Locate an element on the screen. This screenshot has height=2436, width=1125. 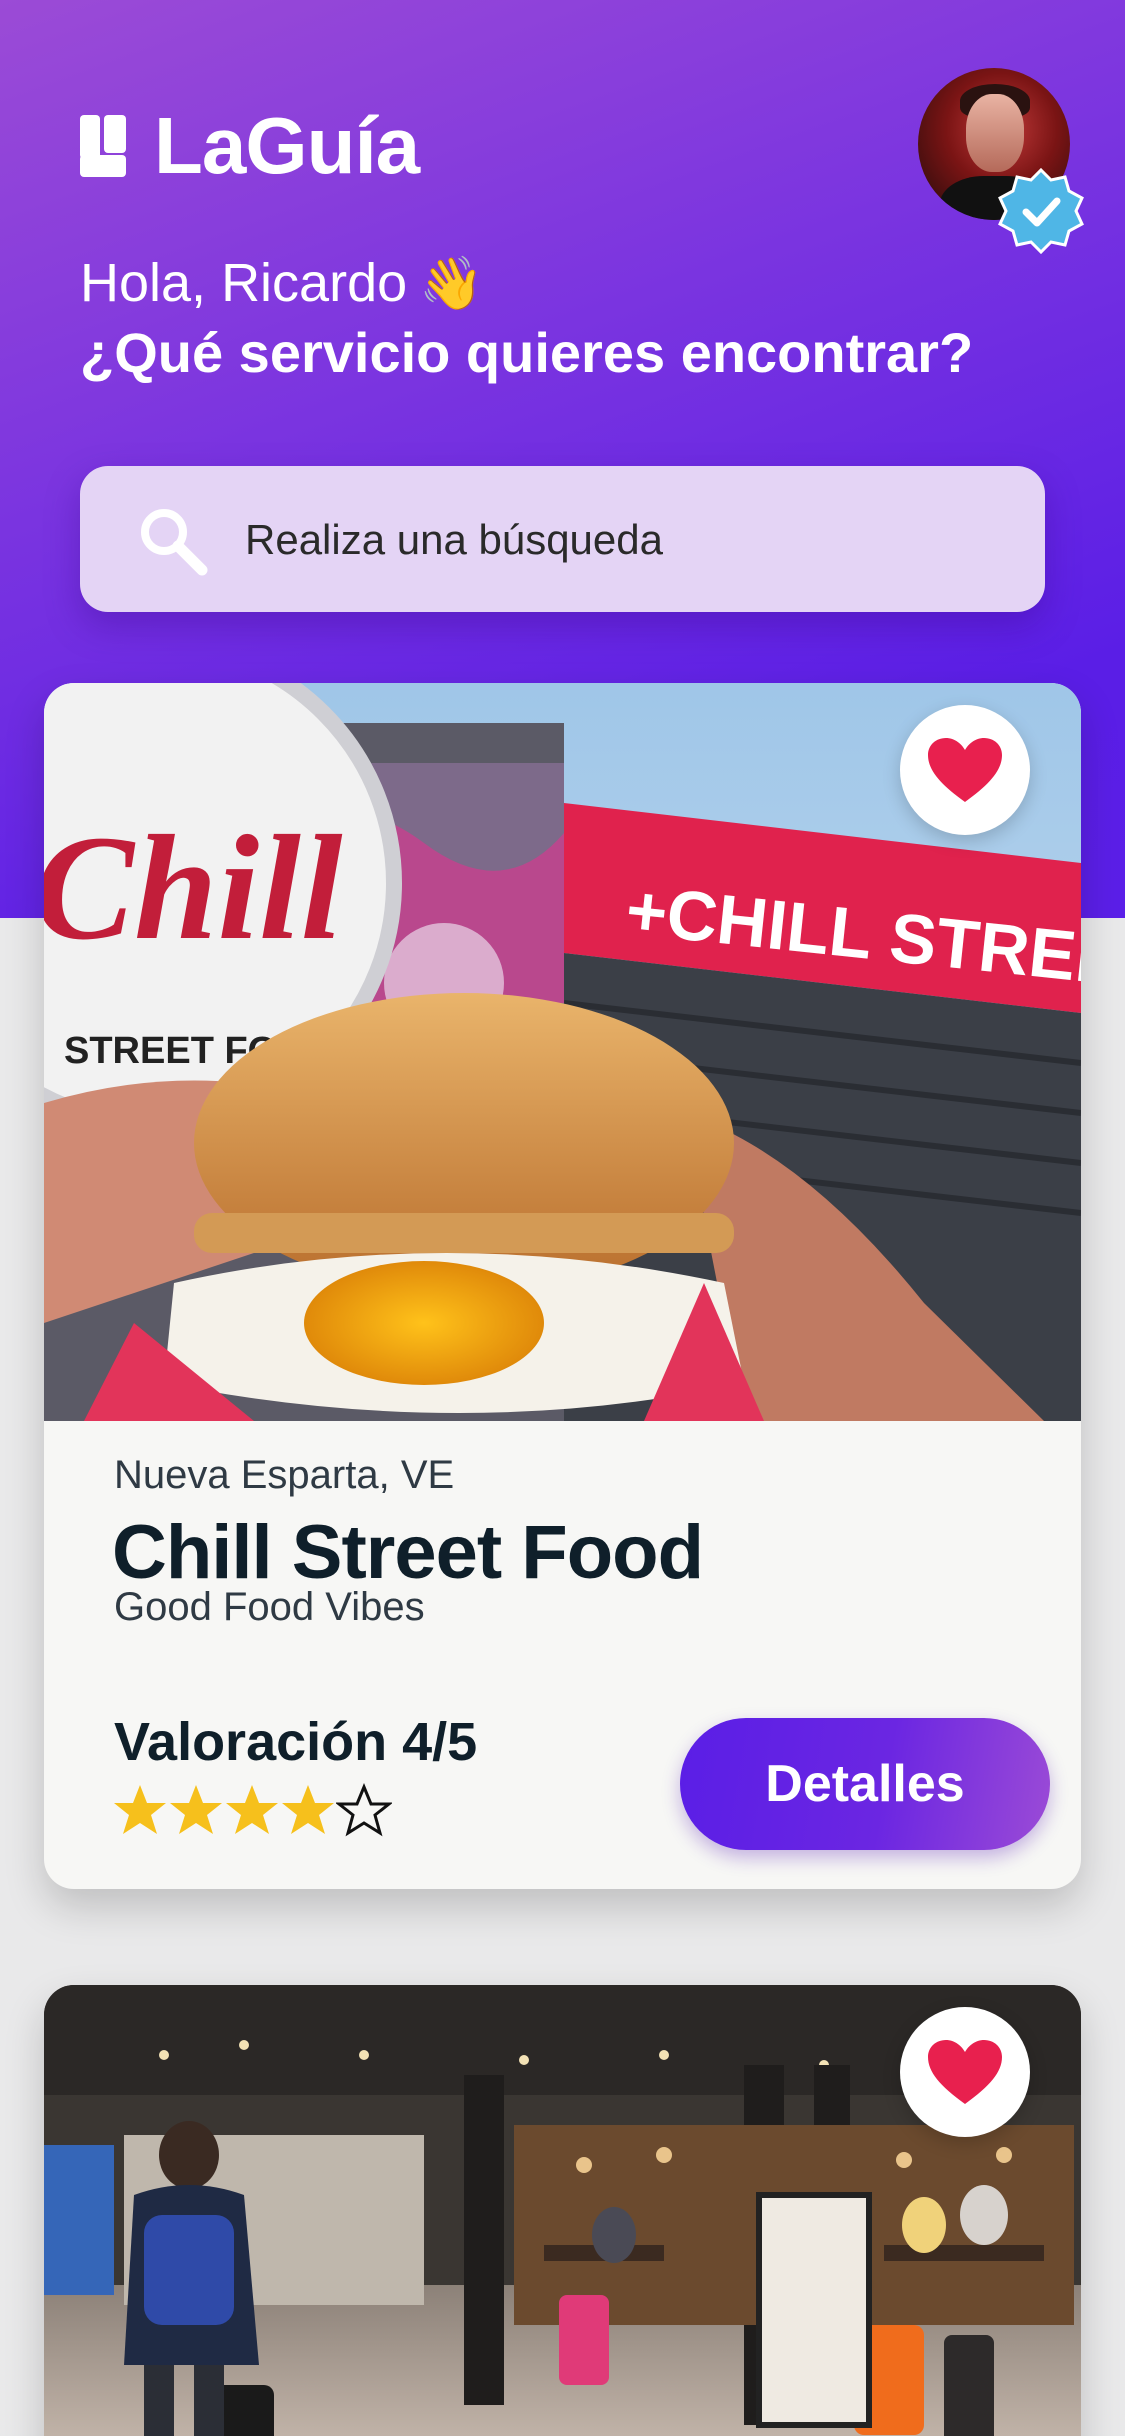
logo-sign-text: Chill is located at coordinates (193, 888).